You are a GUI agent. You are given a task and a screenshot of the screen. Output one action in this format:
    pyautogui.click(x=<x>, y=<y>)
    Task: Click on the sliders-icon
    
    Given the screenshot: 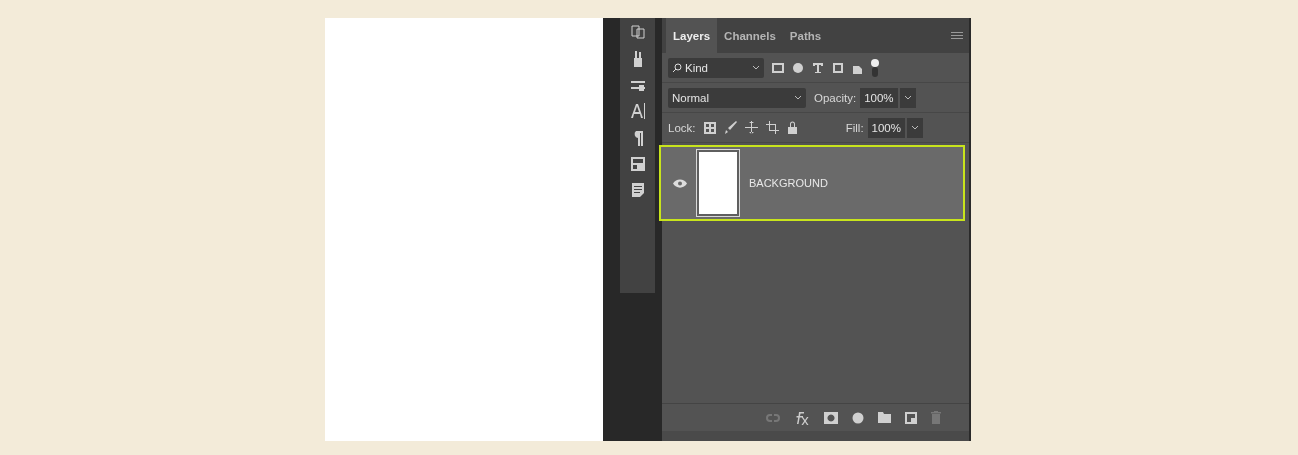 What is the action you would take?
    pyautogui.click(x=637, y=85)
    